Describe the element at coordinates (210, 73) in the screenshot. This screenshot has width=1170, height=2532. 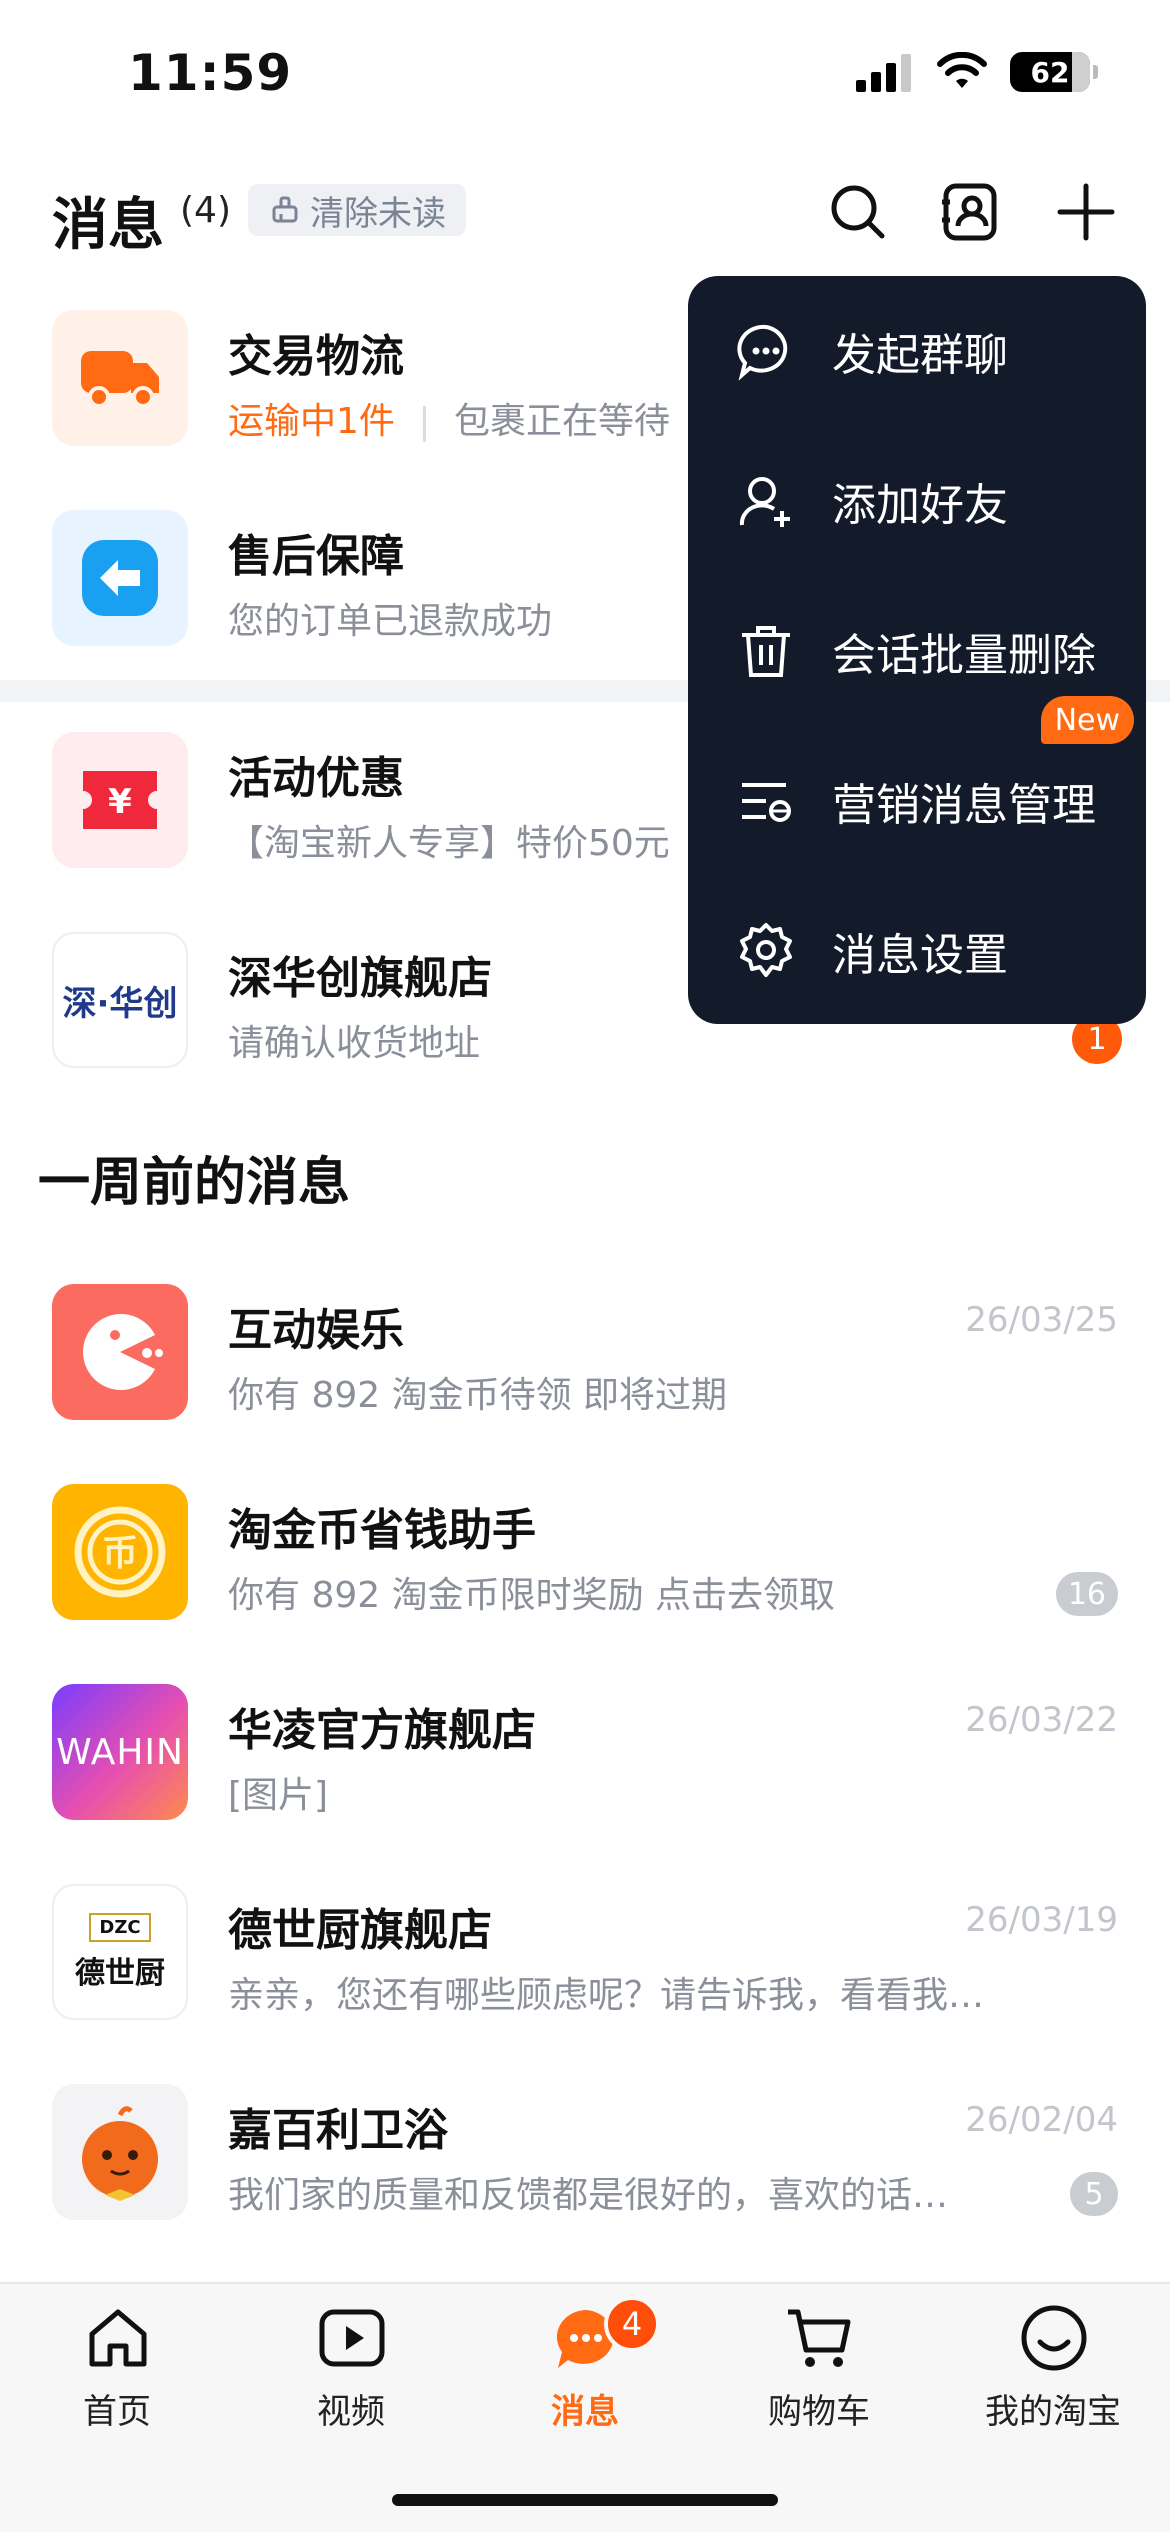
I see `status-time: 11:59` at that location.